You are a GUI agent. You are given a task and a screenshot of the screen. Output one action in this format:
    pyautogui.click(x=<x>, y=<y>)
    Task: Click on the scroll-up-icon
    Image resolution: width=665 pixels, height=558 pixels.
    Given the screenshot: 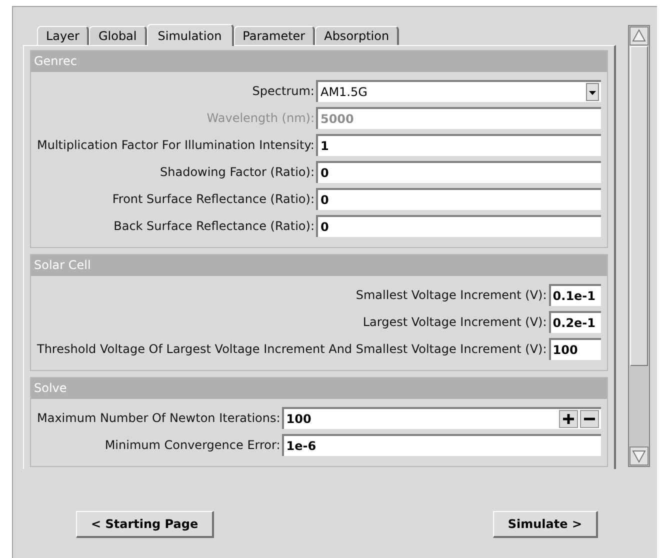 What is the action you would take?
    pyautogui.click(x=639, y=36)
    